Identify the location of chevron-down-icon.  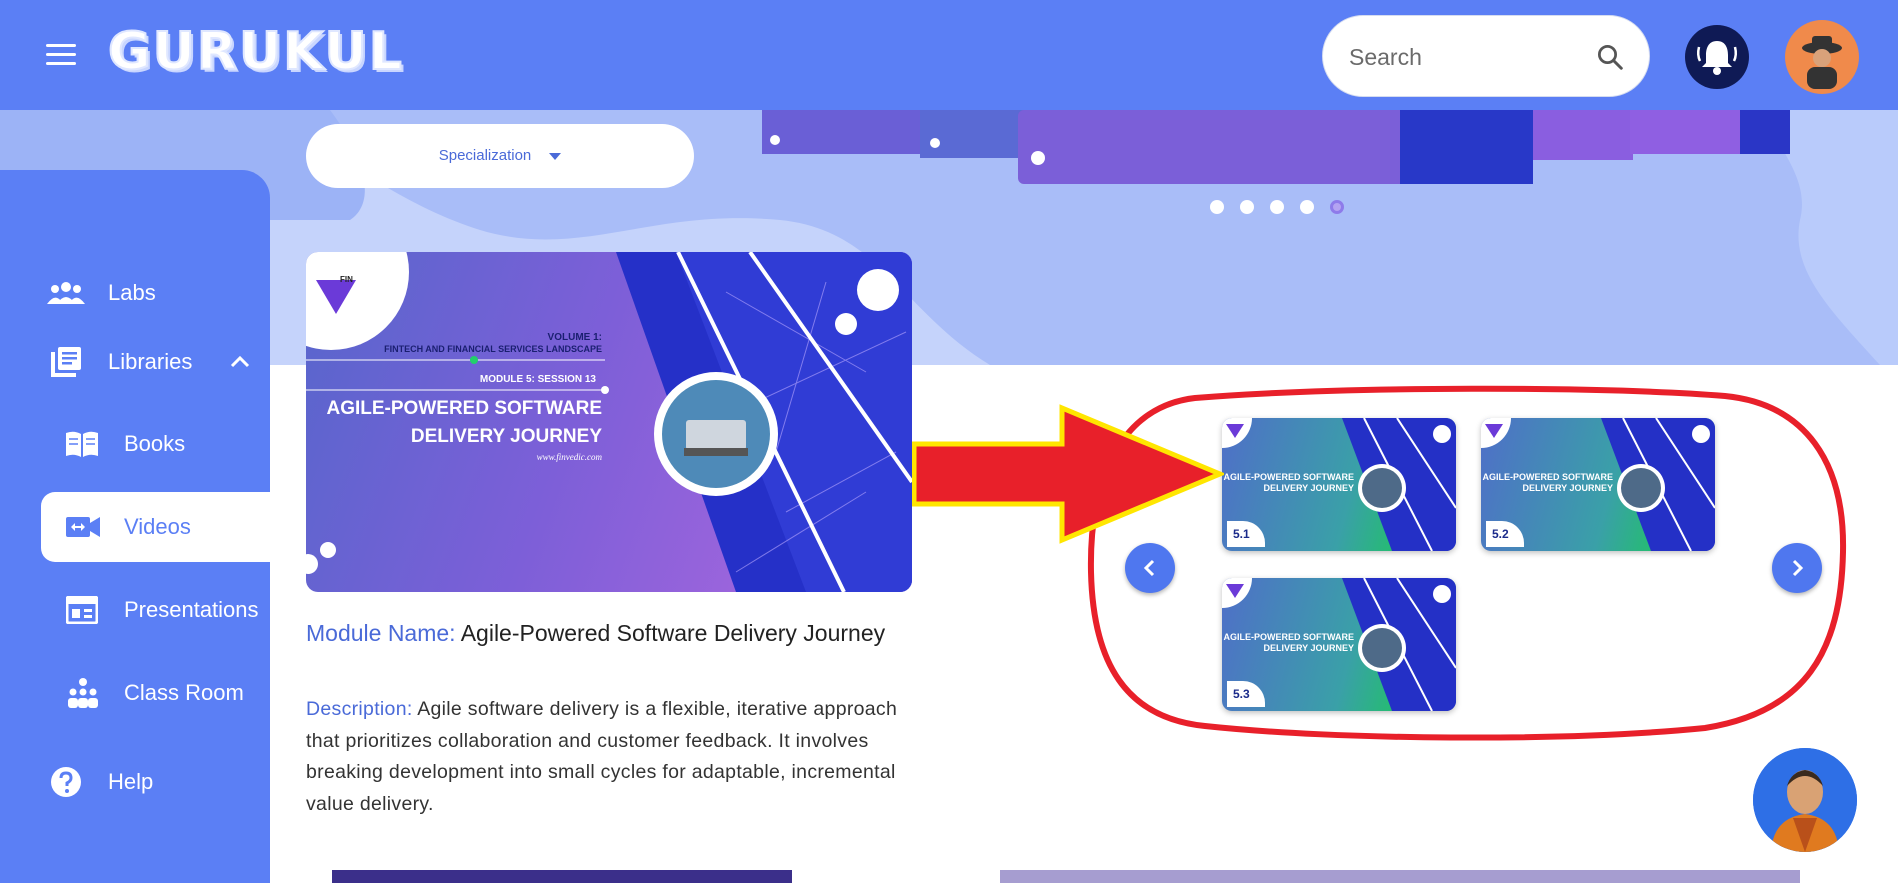
(555, 156).